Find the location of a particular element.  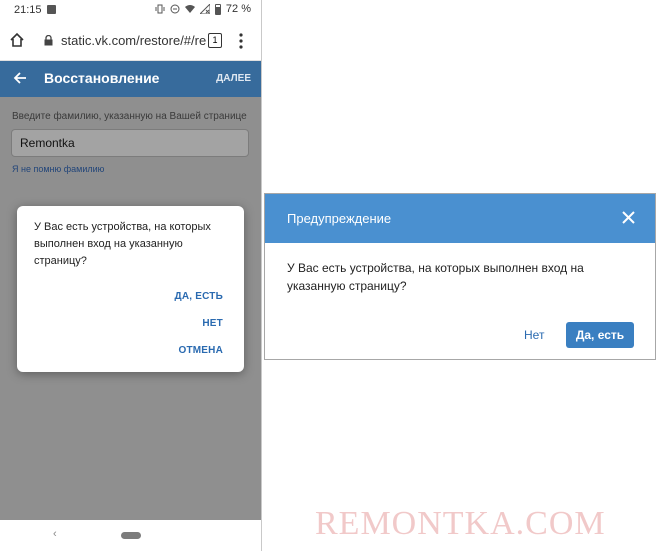

no-button: НЕТ is located at coordinates (212, 323).